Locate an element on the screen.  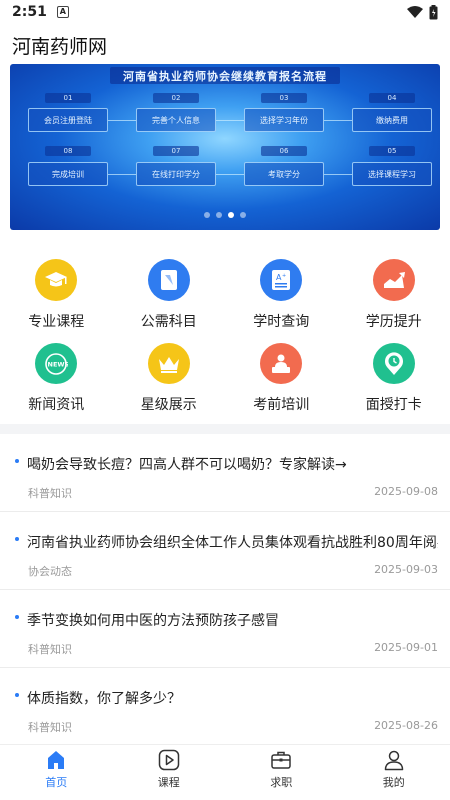
grid-item-label: 考前培训 is located at coordinates (281, 405).